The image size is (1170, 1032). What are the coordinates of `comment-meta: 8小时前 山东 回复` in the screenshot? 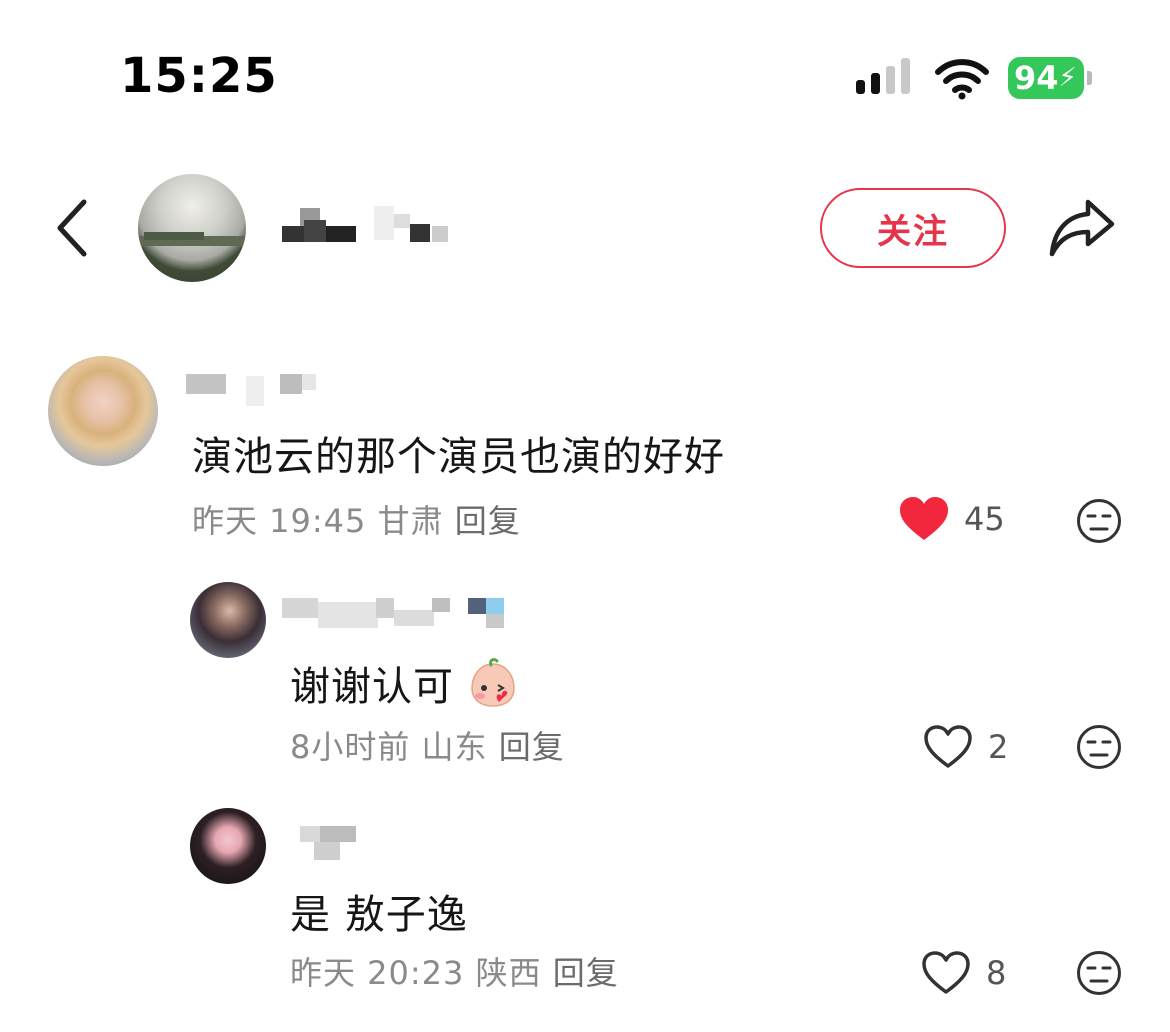 It's located at (427, 745).